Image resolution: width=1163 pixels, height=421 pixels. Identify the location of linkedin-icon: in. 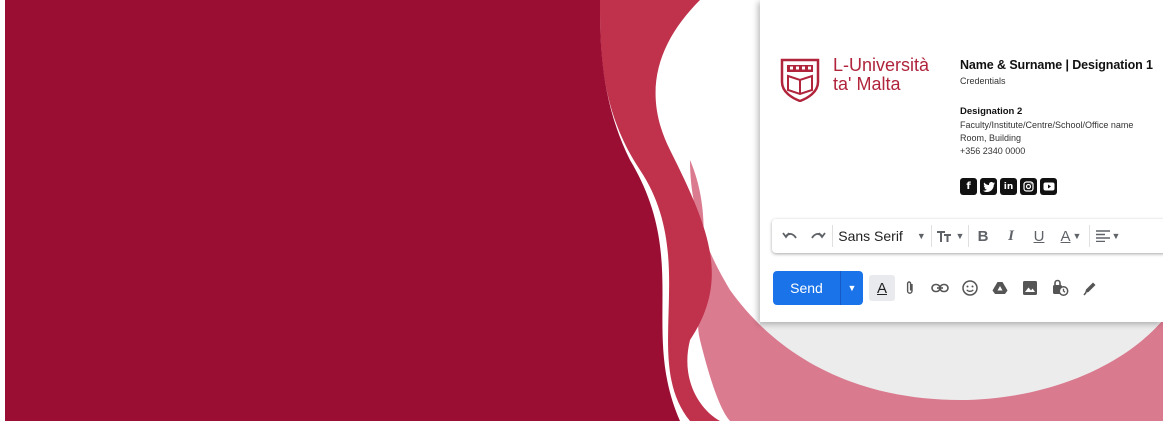
(1008, 186).